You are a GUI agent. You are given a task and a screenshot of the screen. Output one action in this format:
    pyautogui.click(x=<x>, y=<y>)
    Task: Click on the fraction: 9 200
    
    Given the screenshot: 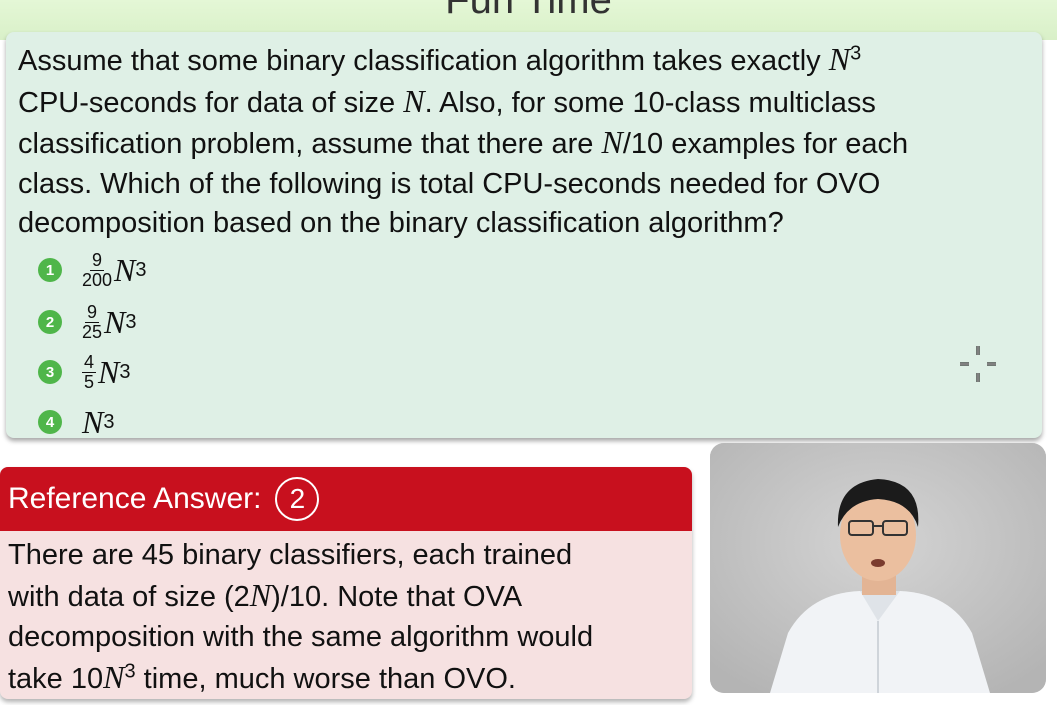 What is the action you would take?
    pyautogui.click(x=97, y=269)
    